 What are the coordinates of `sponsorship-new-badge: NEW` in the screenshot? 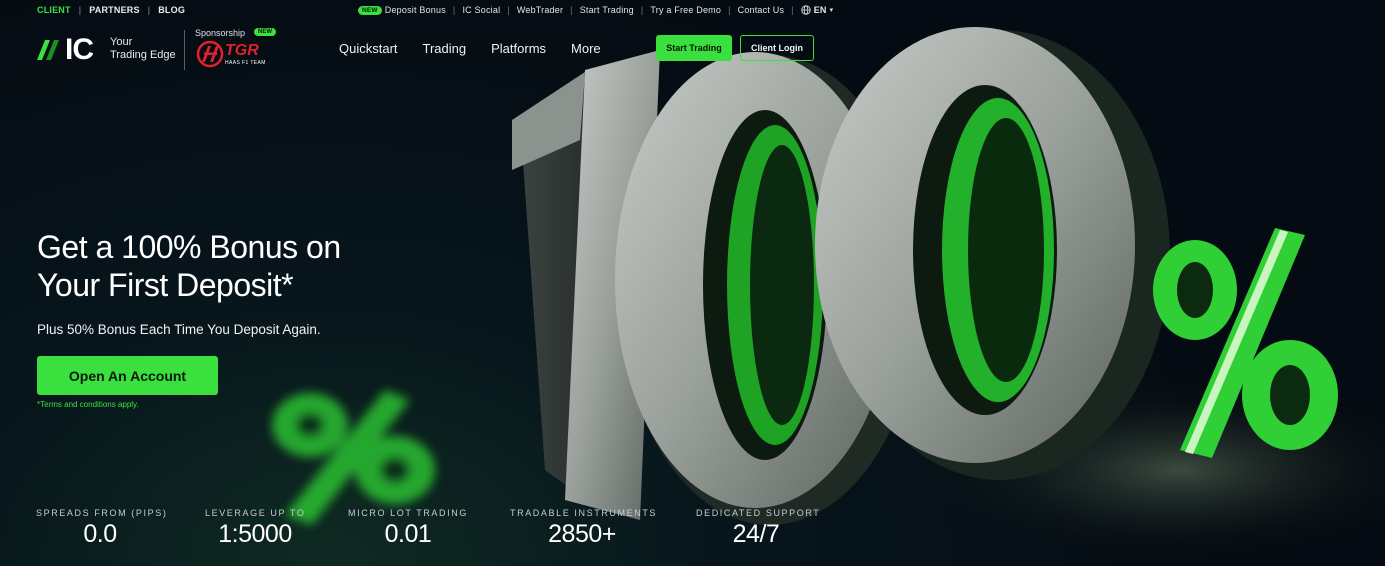 It's located at (265, 32).